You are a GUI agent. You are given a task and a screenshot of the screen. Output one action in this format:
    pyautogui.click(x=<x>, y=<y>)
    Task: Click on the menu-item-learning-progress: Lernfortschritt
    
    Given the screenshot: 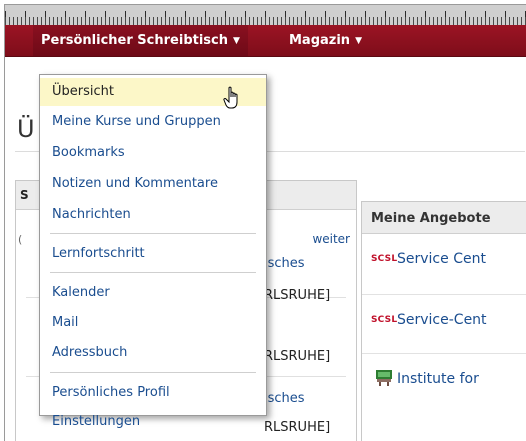 What is the action you would take?
    pyautogui.click(x=153, y=254)
    